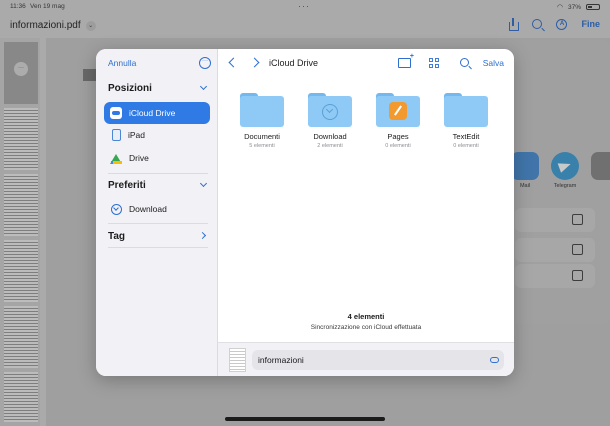 The height and width of the screenshot is (426, 610). Describe the element at coordinates (130, 88) in the screenshot. I see `section-title: Posizioni` at that location.